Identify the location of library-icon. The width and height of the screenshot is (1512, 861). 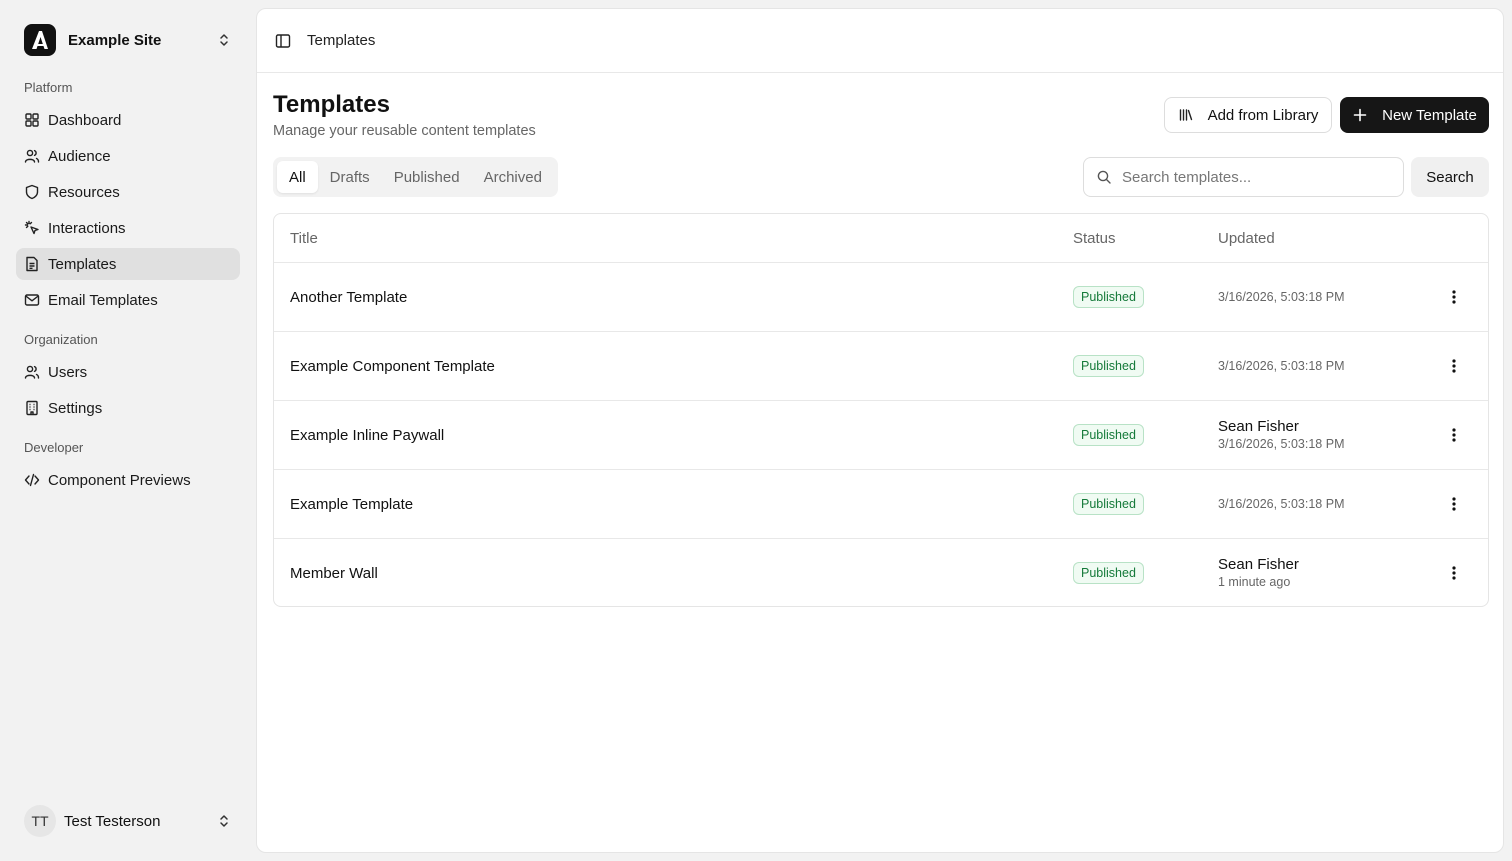
(1185, 115).